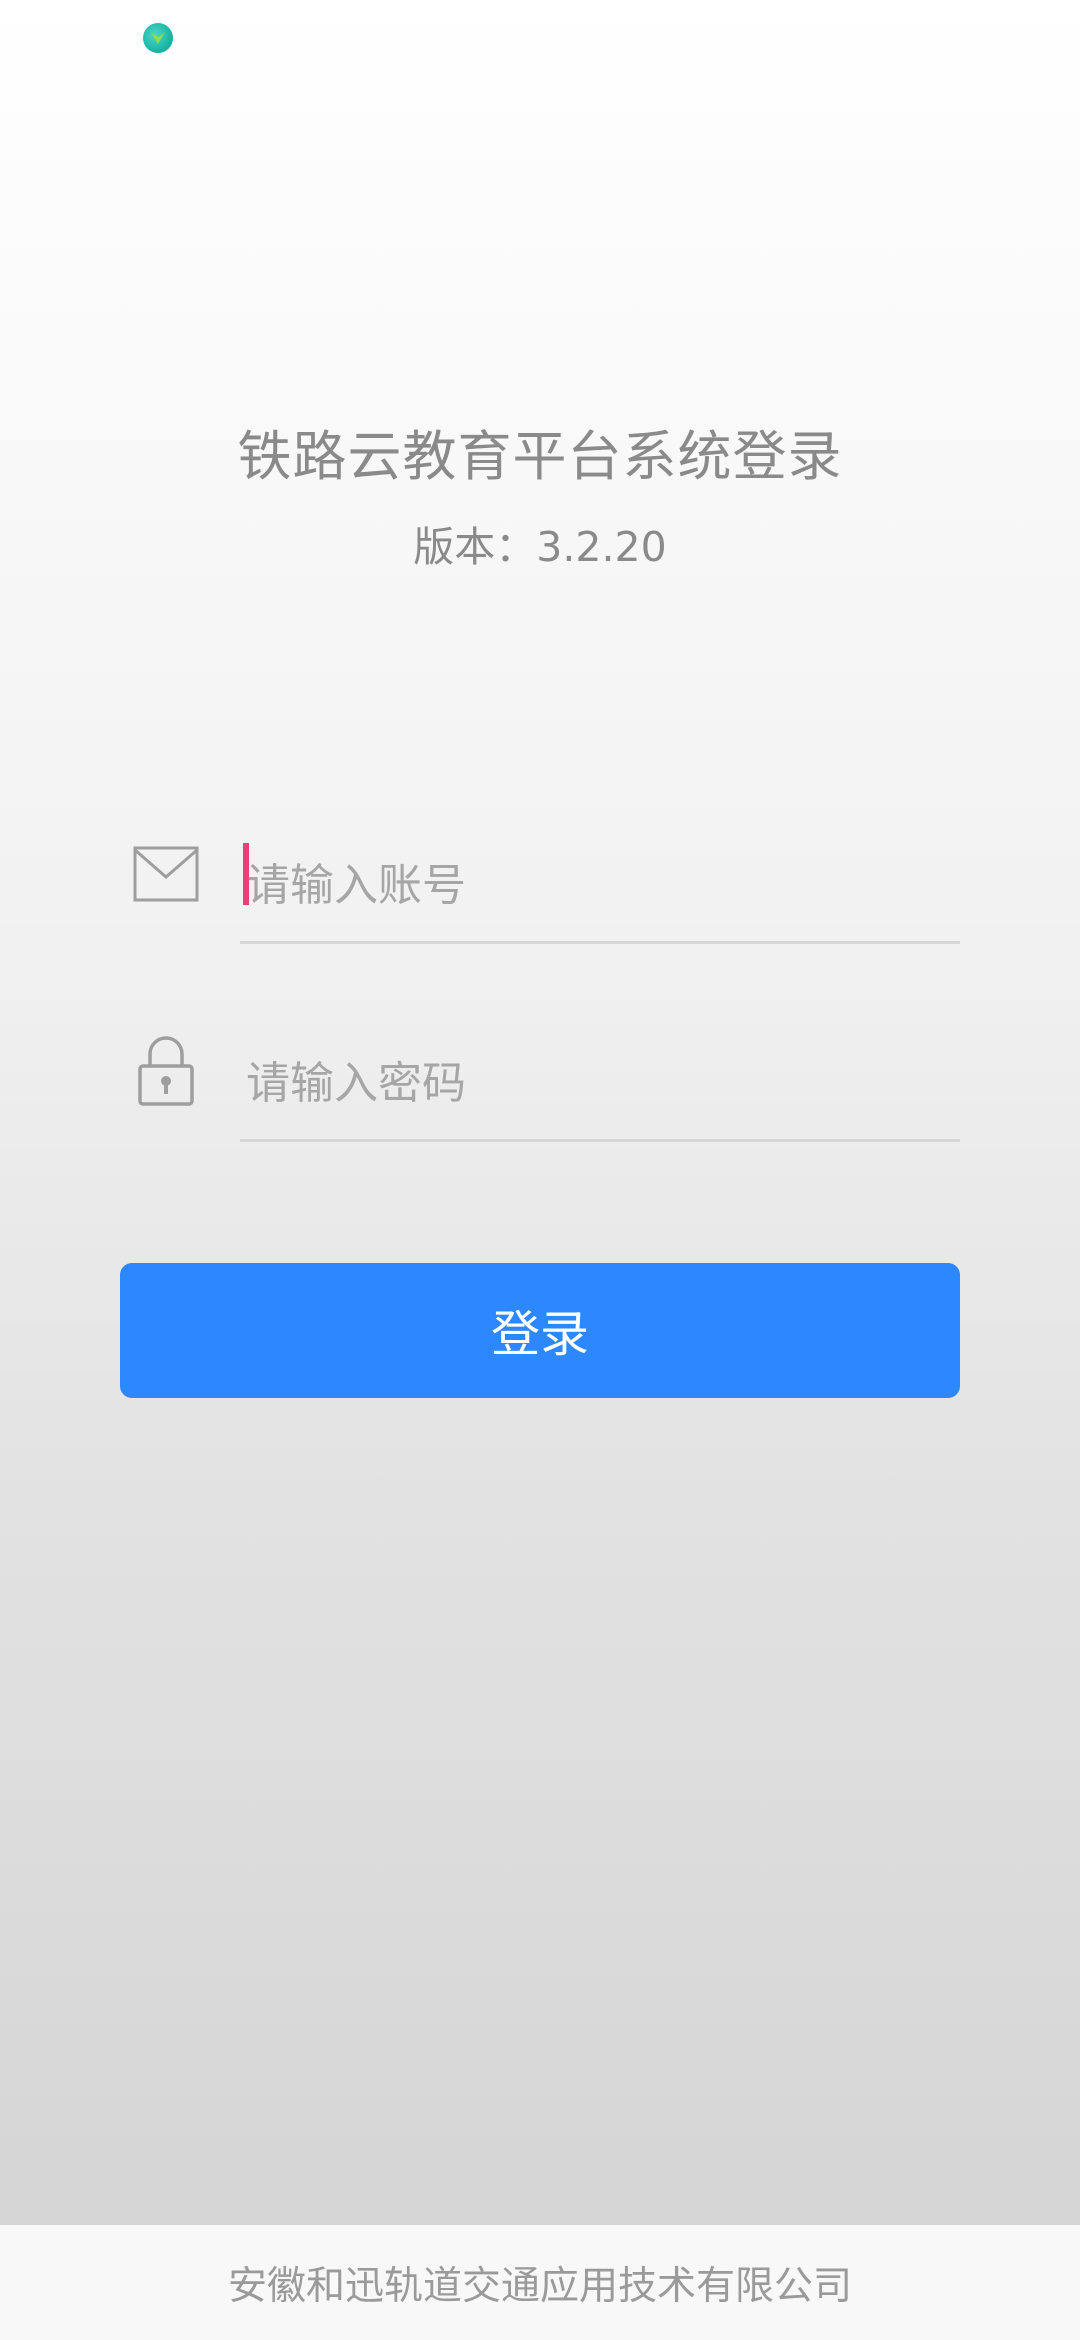  Describe the element at coordinates (540, 1330) in the screenshot. I see `login-button: 登录` at that location.